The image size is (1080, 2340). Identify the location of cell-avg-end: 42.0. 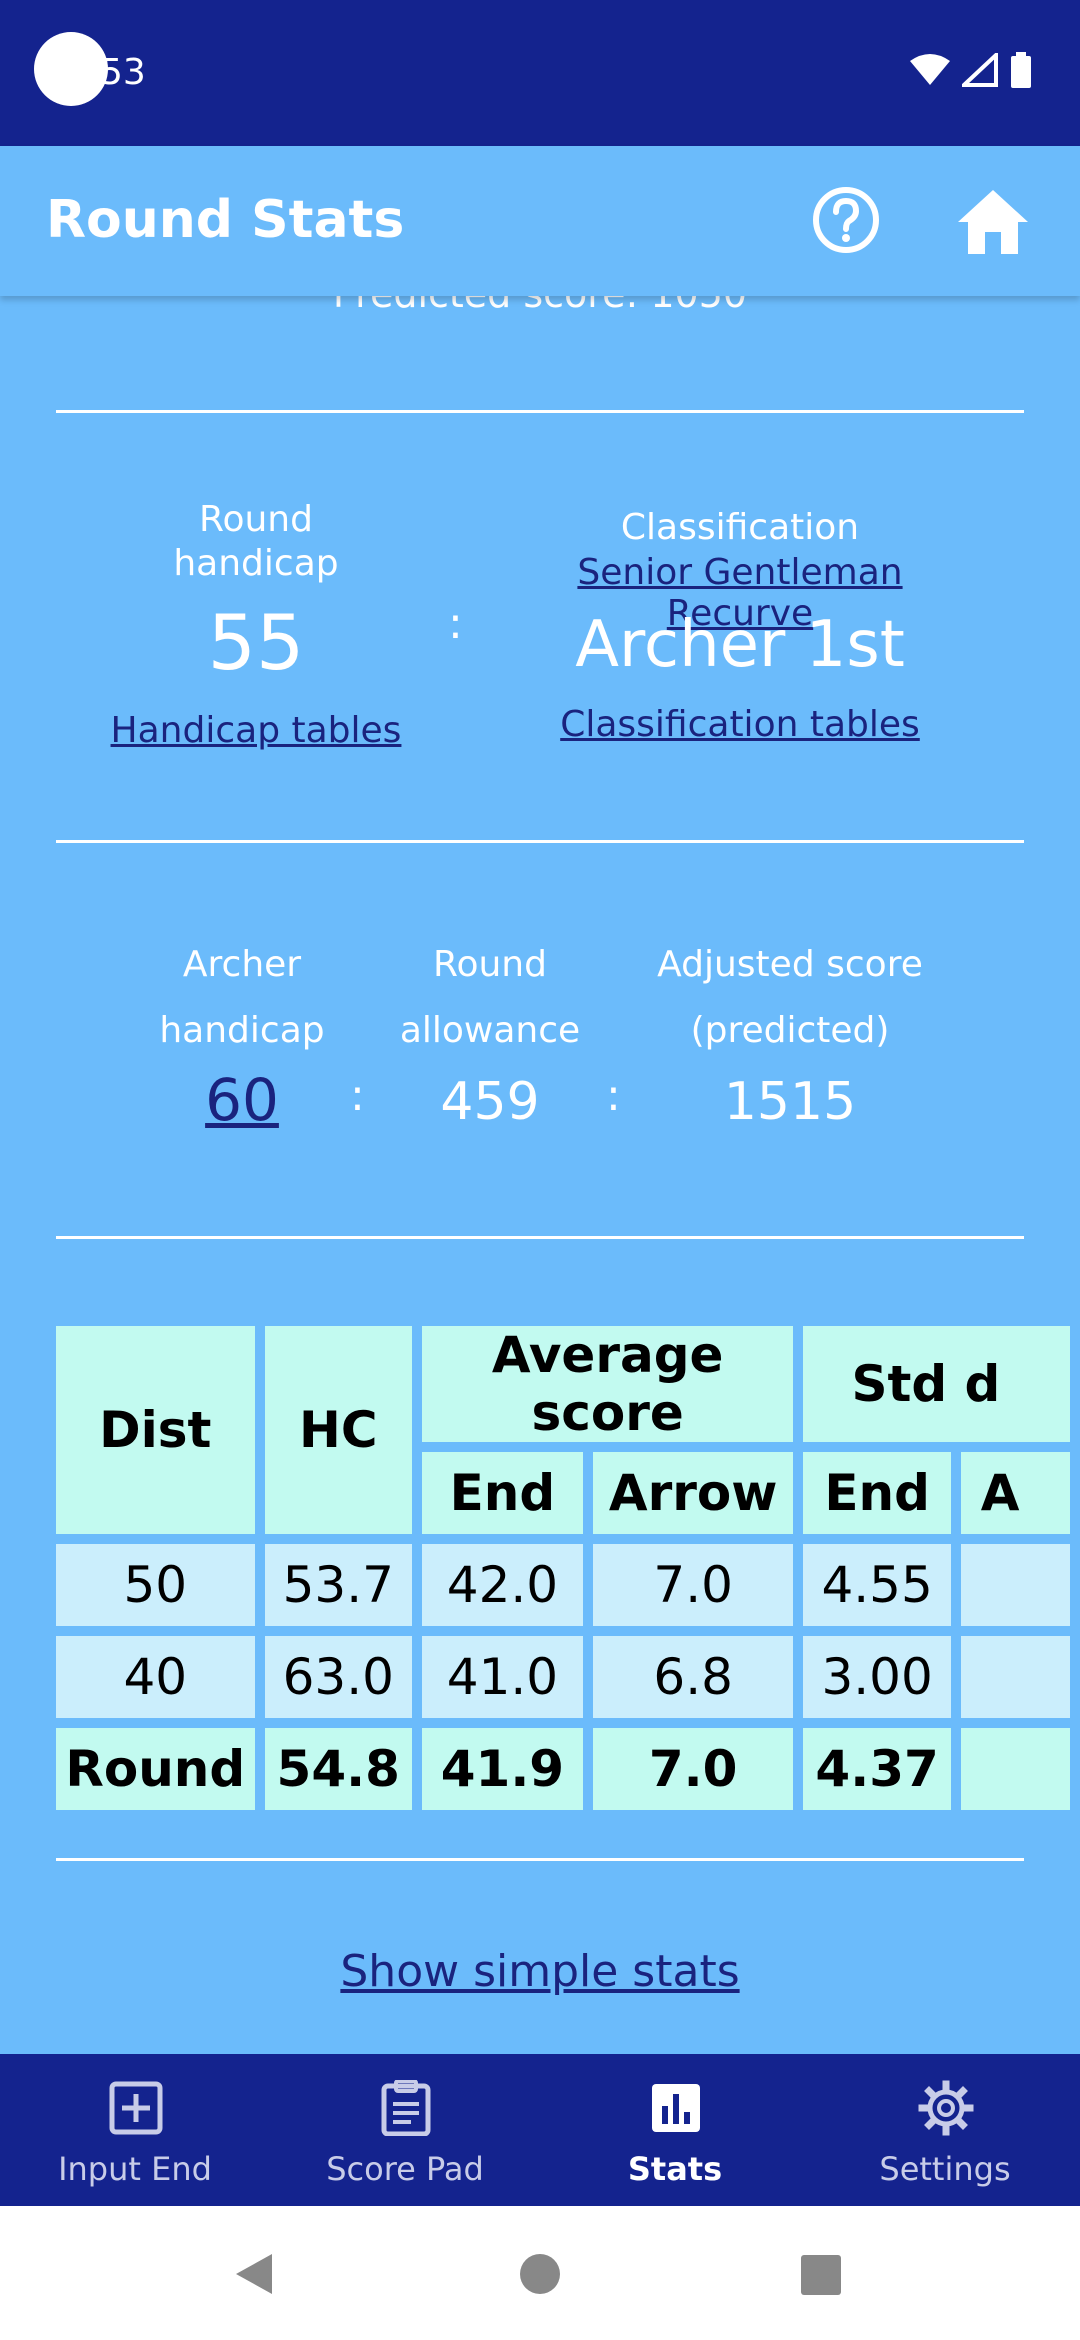
(502, 1585).